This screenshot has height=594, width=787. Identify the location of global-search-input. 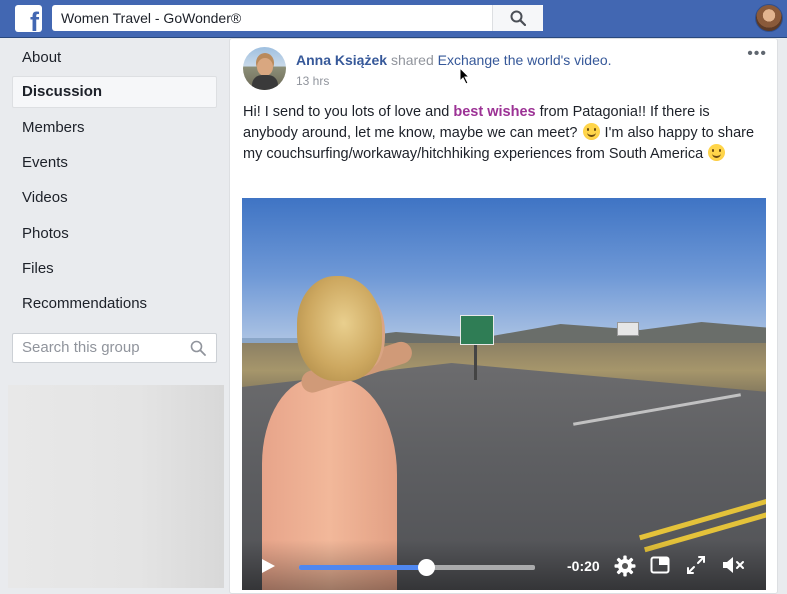
(276, 18).